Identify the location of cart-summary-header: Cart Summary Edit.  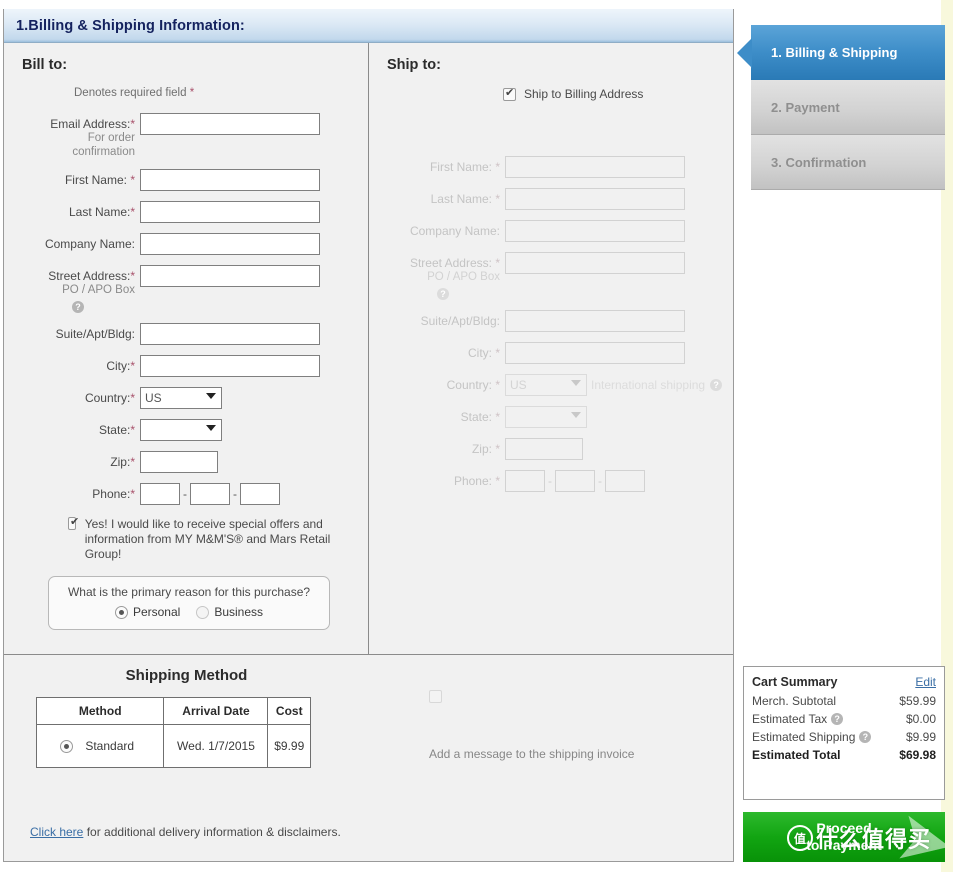
(844, 682).